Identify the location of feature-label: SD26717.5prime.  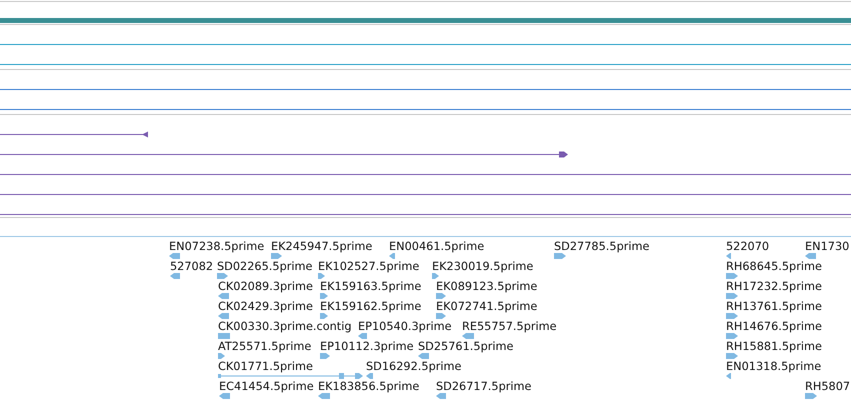
(484, 386).